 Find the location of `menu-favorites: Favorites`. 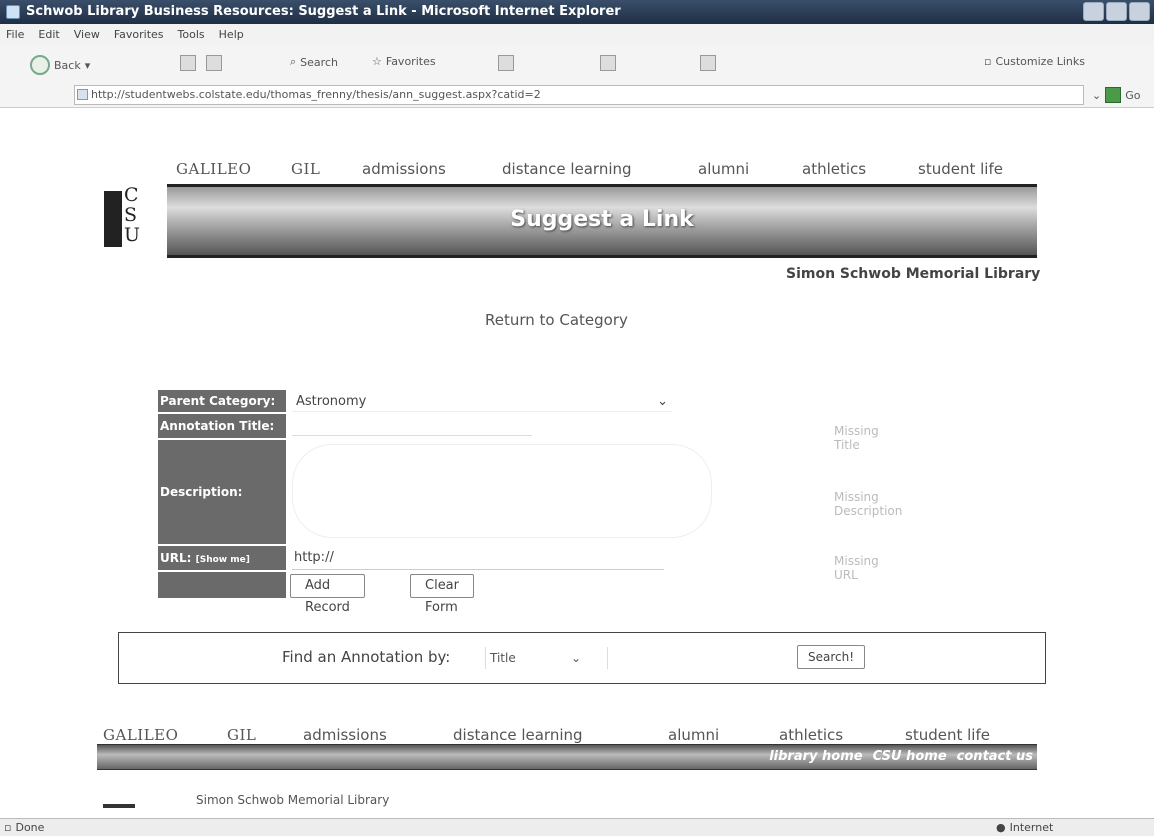

menu-favorites: Favorites is located at coordinates (139, 34).